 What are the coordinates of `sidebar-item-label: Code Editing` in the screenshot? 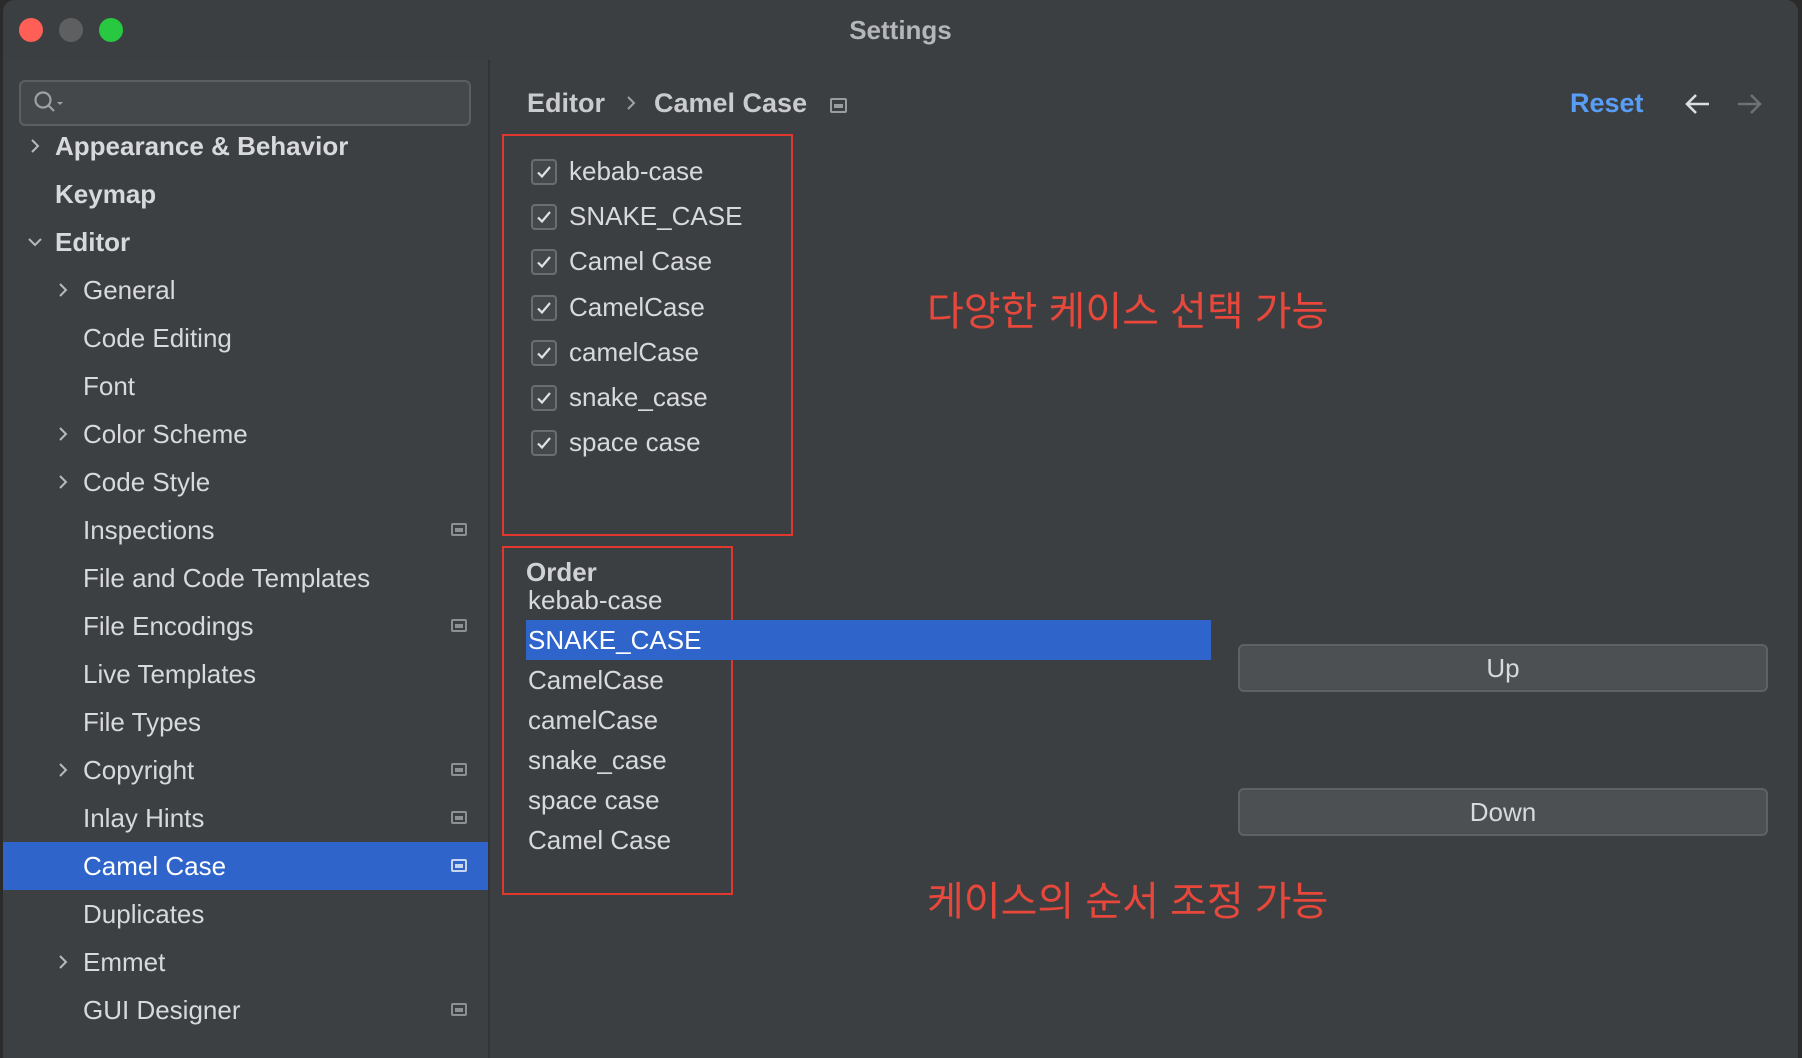 It's located at (157, 338).